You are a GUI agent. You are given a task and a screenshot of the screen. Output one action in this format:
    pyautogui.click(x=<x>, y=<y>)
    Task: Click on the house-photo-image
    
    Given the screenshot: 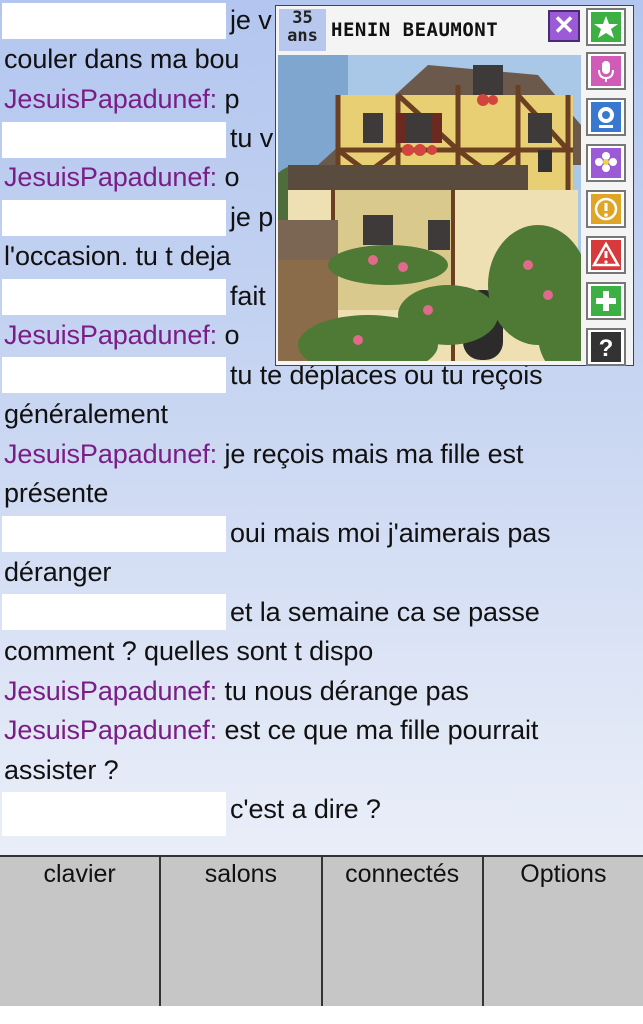 What is the action you would take?
    pyautogui.click(x=429, y=208)
    